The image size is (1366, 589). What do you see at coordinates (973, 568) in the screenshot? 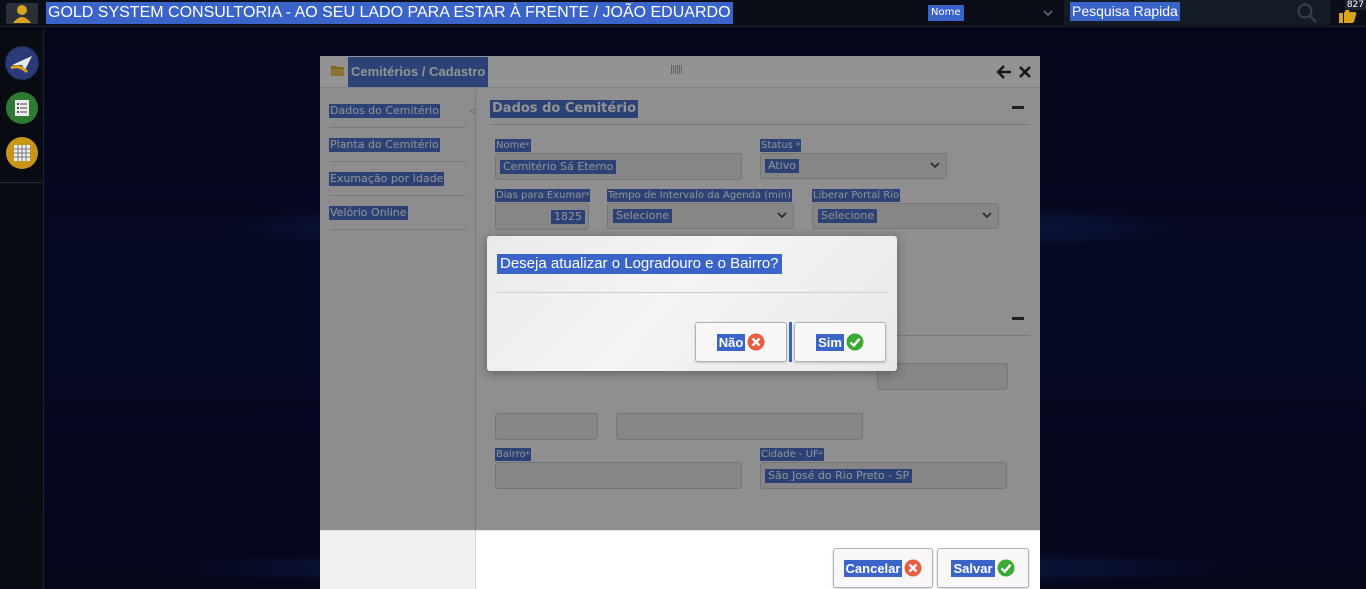
I see `save-button-label: Salvar` at bounding box center [973, 568].